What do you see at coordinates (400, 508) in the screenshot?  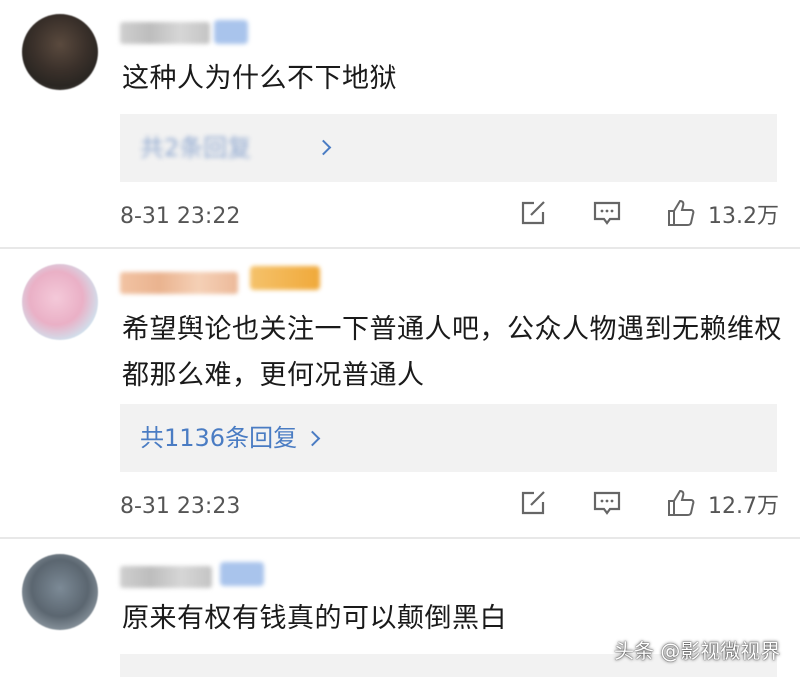 I see `comment-meta: 8-31 23:23 12.7万` at bounding box center [400, 508].